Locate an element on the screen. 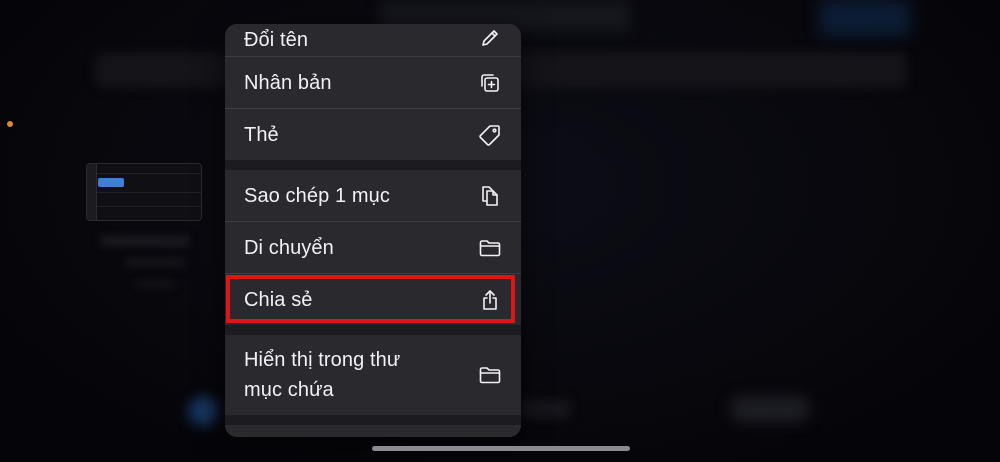  menu-item-copy: Sao chép 1 mục is located at coordinates (373, 195).